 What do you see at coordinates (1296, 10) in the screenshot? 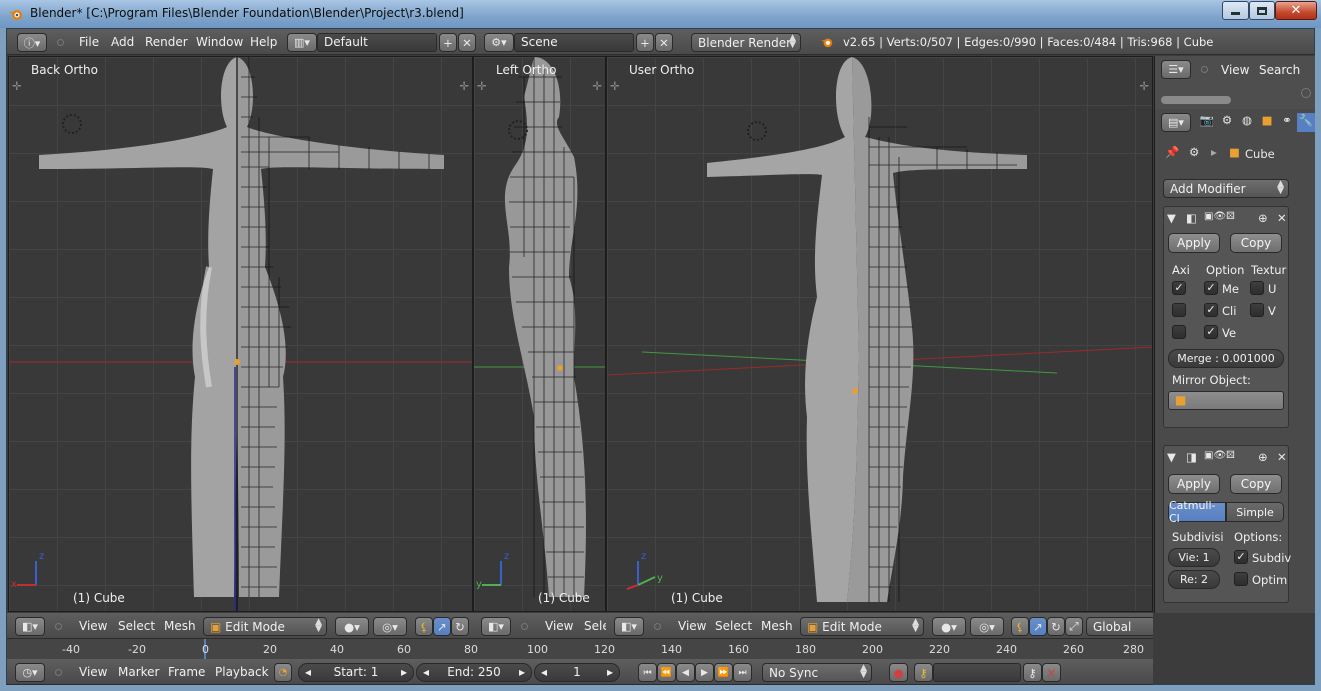
I see `close-button: ✕` at bounding box center [1296, 10].